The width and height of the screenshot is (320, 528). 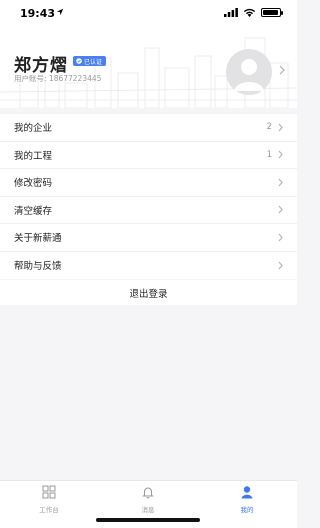 What do you see at coordinates (148, 520) in the screenshot?
I see `home-indicator` at bounding box center [148, 520].